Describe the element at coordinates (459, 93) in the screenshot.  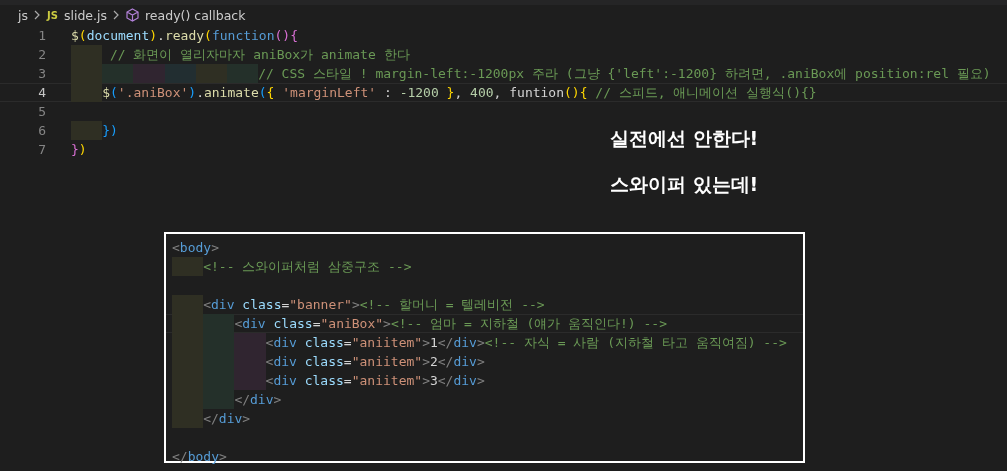
I see `code-line: $('.aniBox').animate({ 'marginLeft' : -1200 }, 400, funtion(){ // 스피드, 애니메이션 실행식(){}` at that location.